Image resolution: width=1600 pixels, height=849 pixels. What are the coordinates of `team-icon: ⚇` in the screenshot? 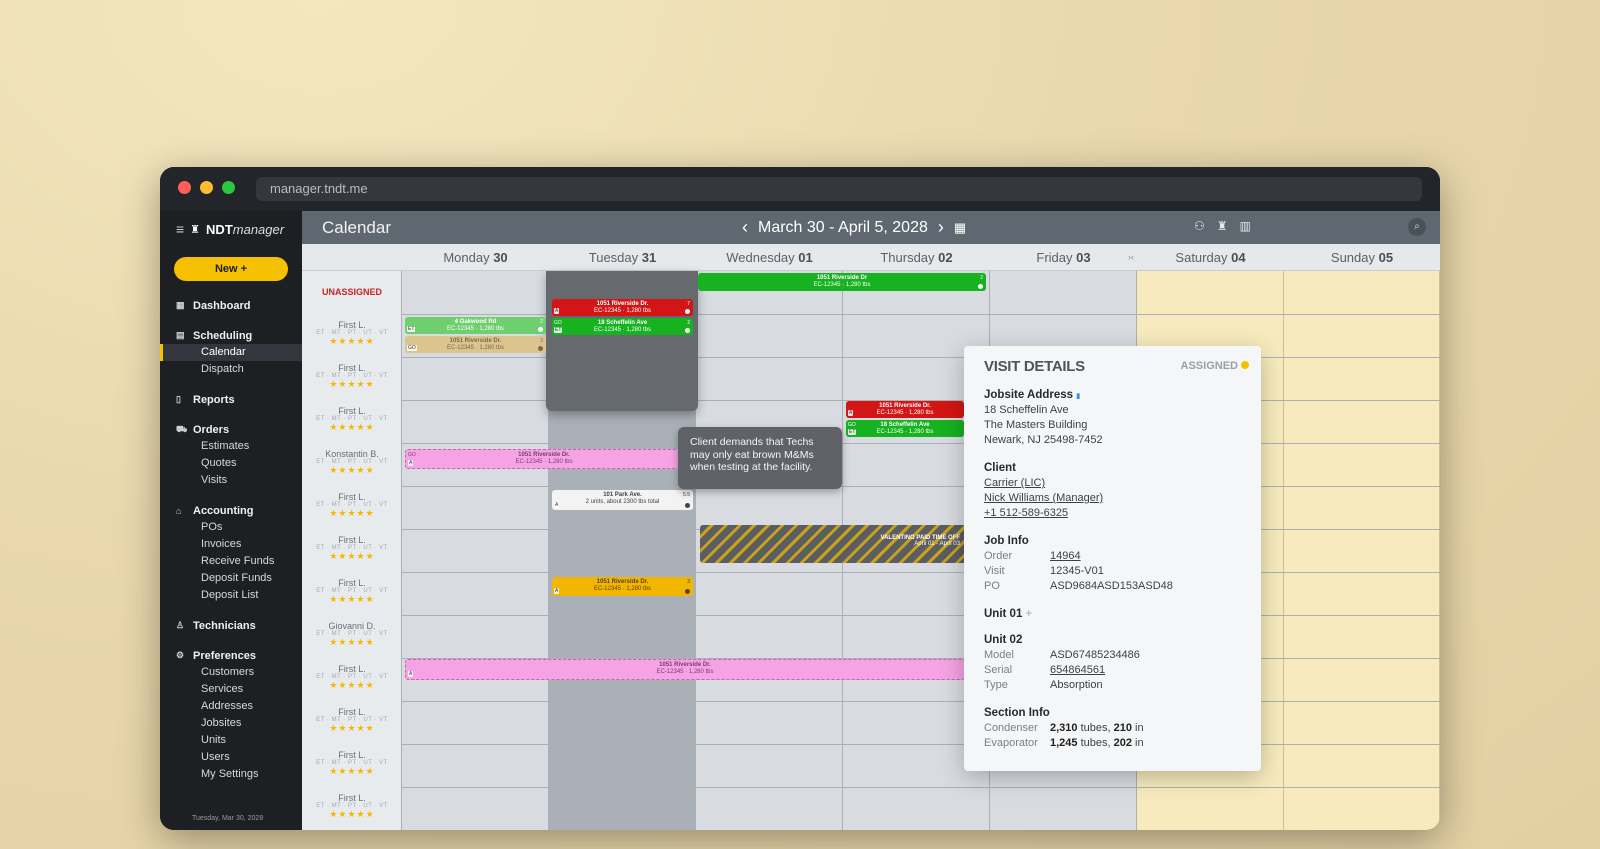 It's located at (1199, 226).